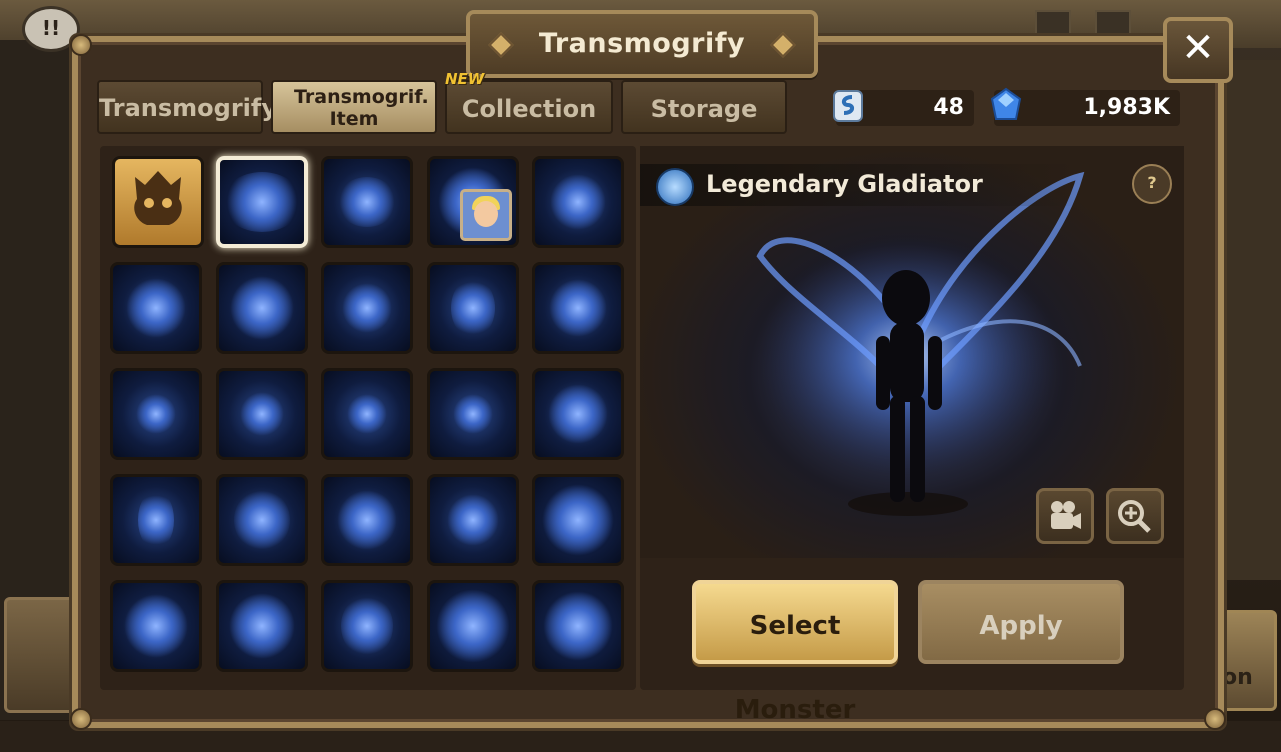 The image size is (1281, 752). I want to click on bottom-right-label: on, so click(1237, 677).